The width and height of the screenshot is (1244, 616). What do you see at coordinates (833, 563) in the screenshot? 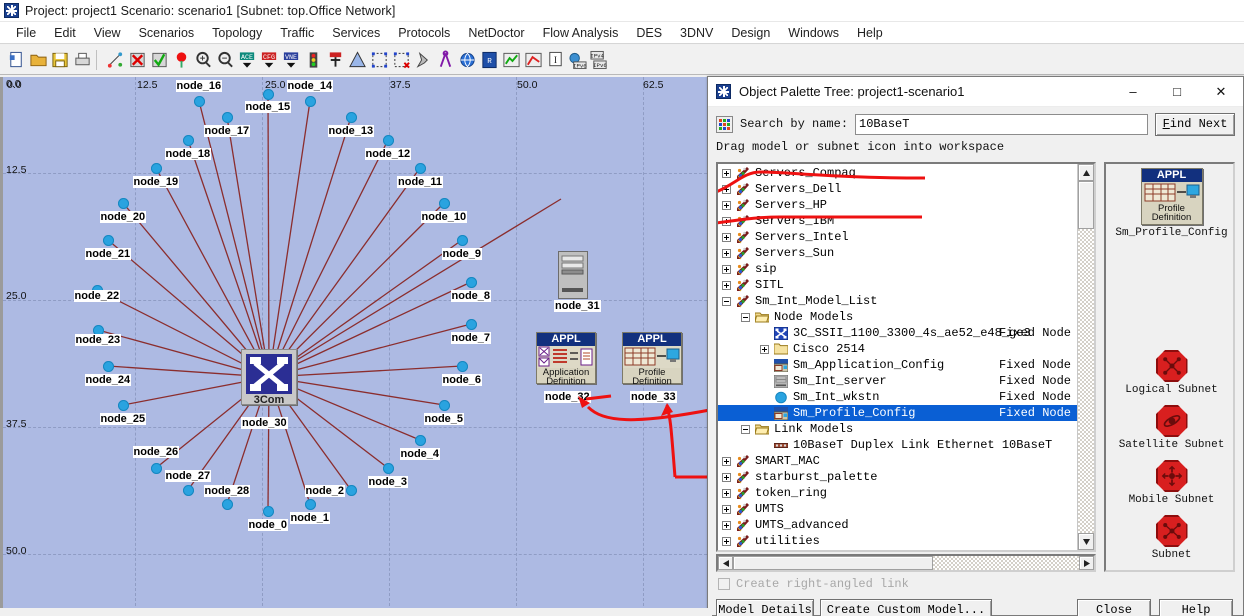
I see `hscroll-thumb` at bounding box center [833, 563].